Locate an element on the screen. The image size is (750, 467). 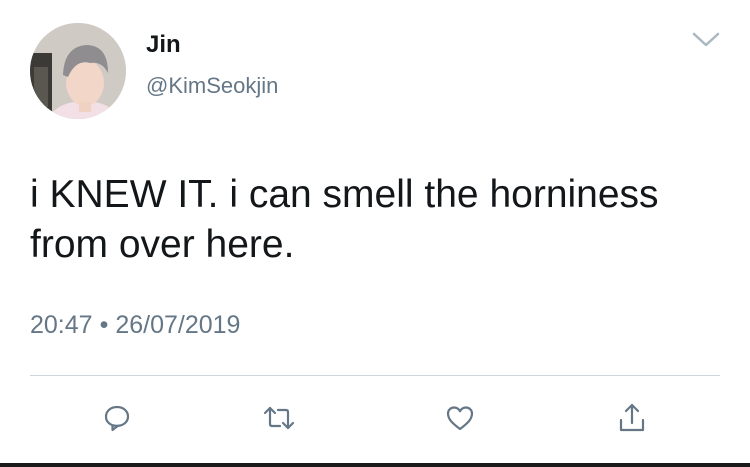
tweet-time: 20:47 is located at coordinates (61, 325).